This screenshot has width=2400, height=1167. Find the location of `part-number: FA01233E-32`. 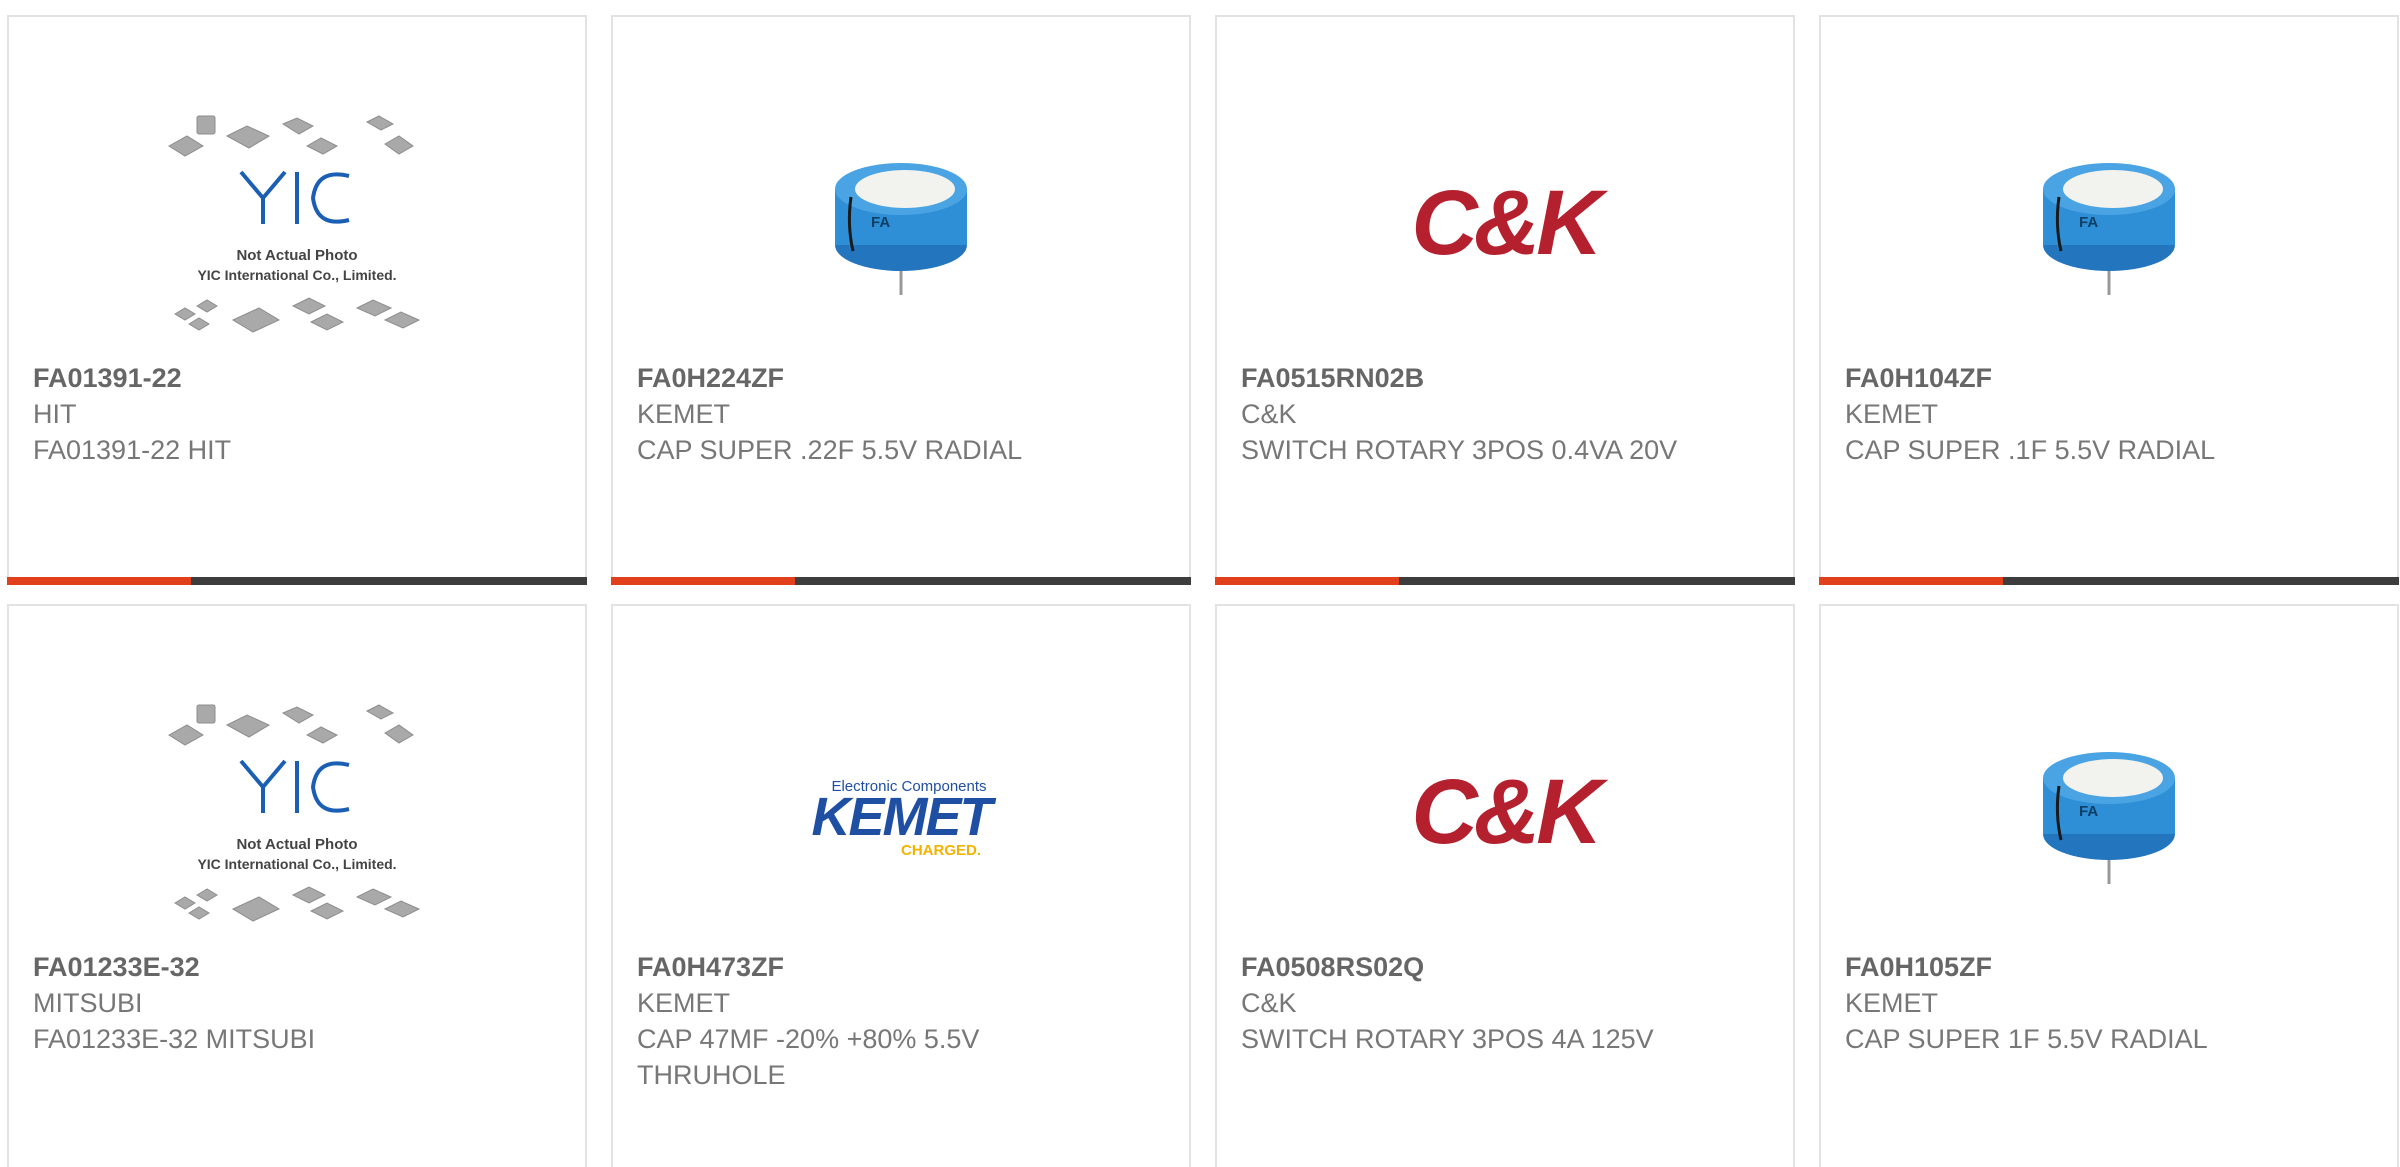

part-number: FA01233E-32 is located at coordinates (297, 967).